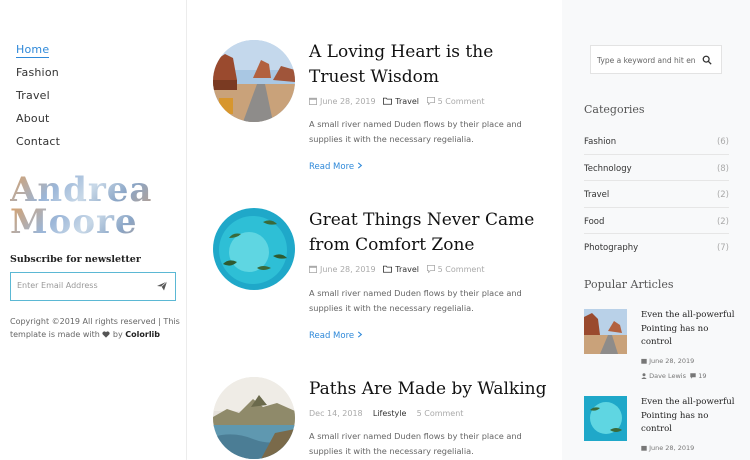 The image size is (750, 460). What do you see at coordinates (707, 60) in the screenshot?
I see `search-icon` at bounding box center [707, 60].